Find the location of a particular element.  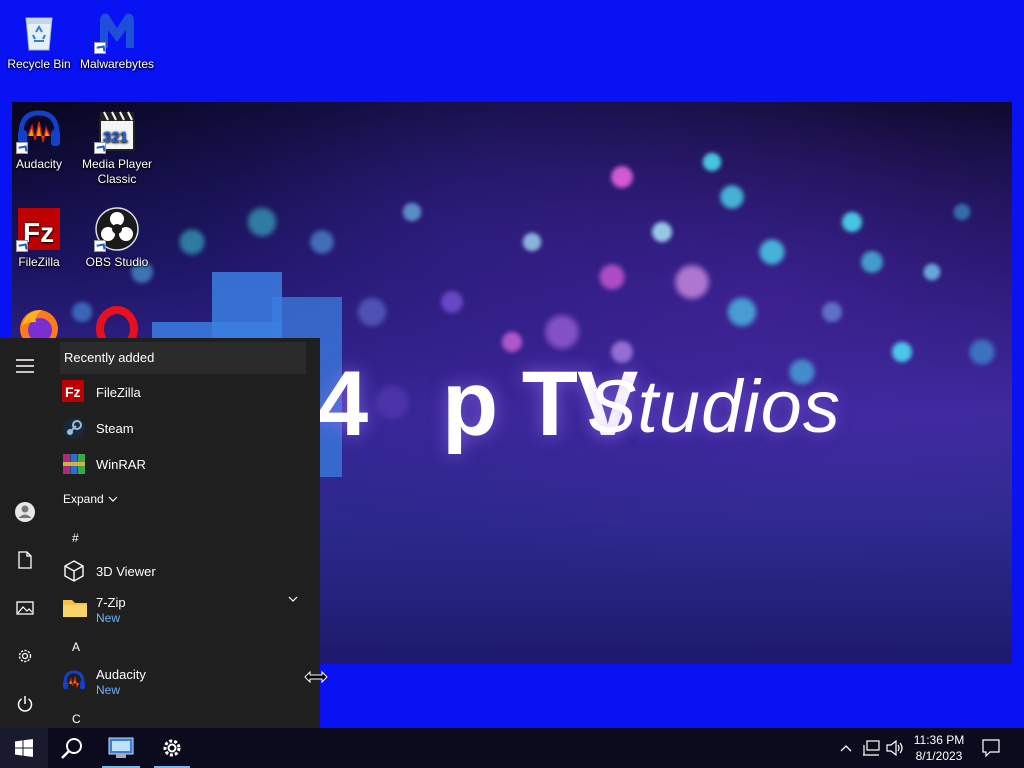

folder-icon is located at coordinates (75, 610).